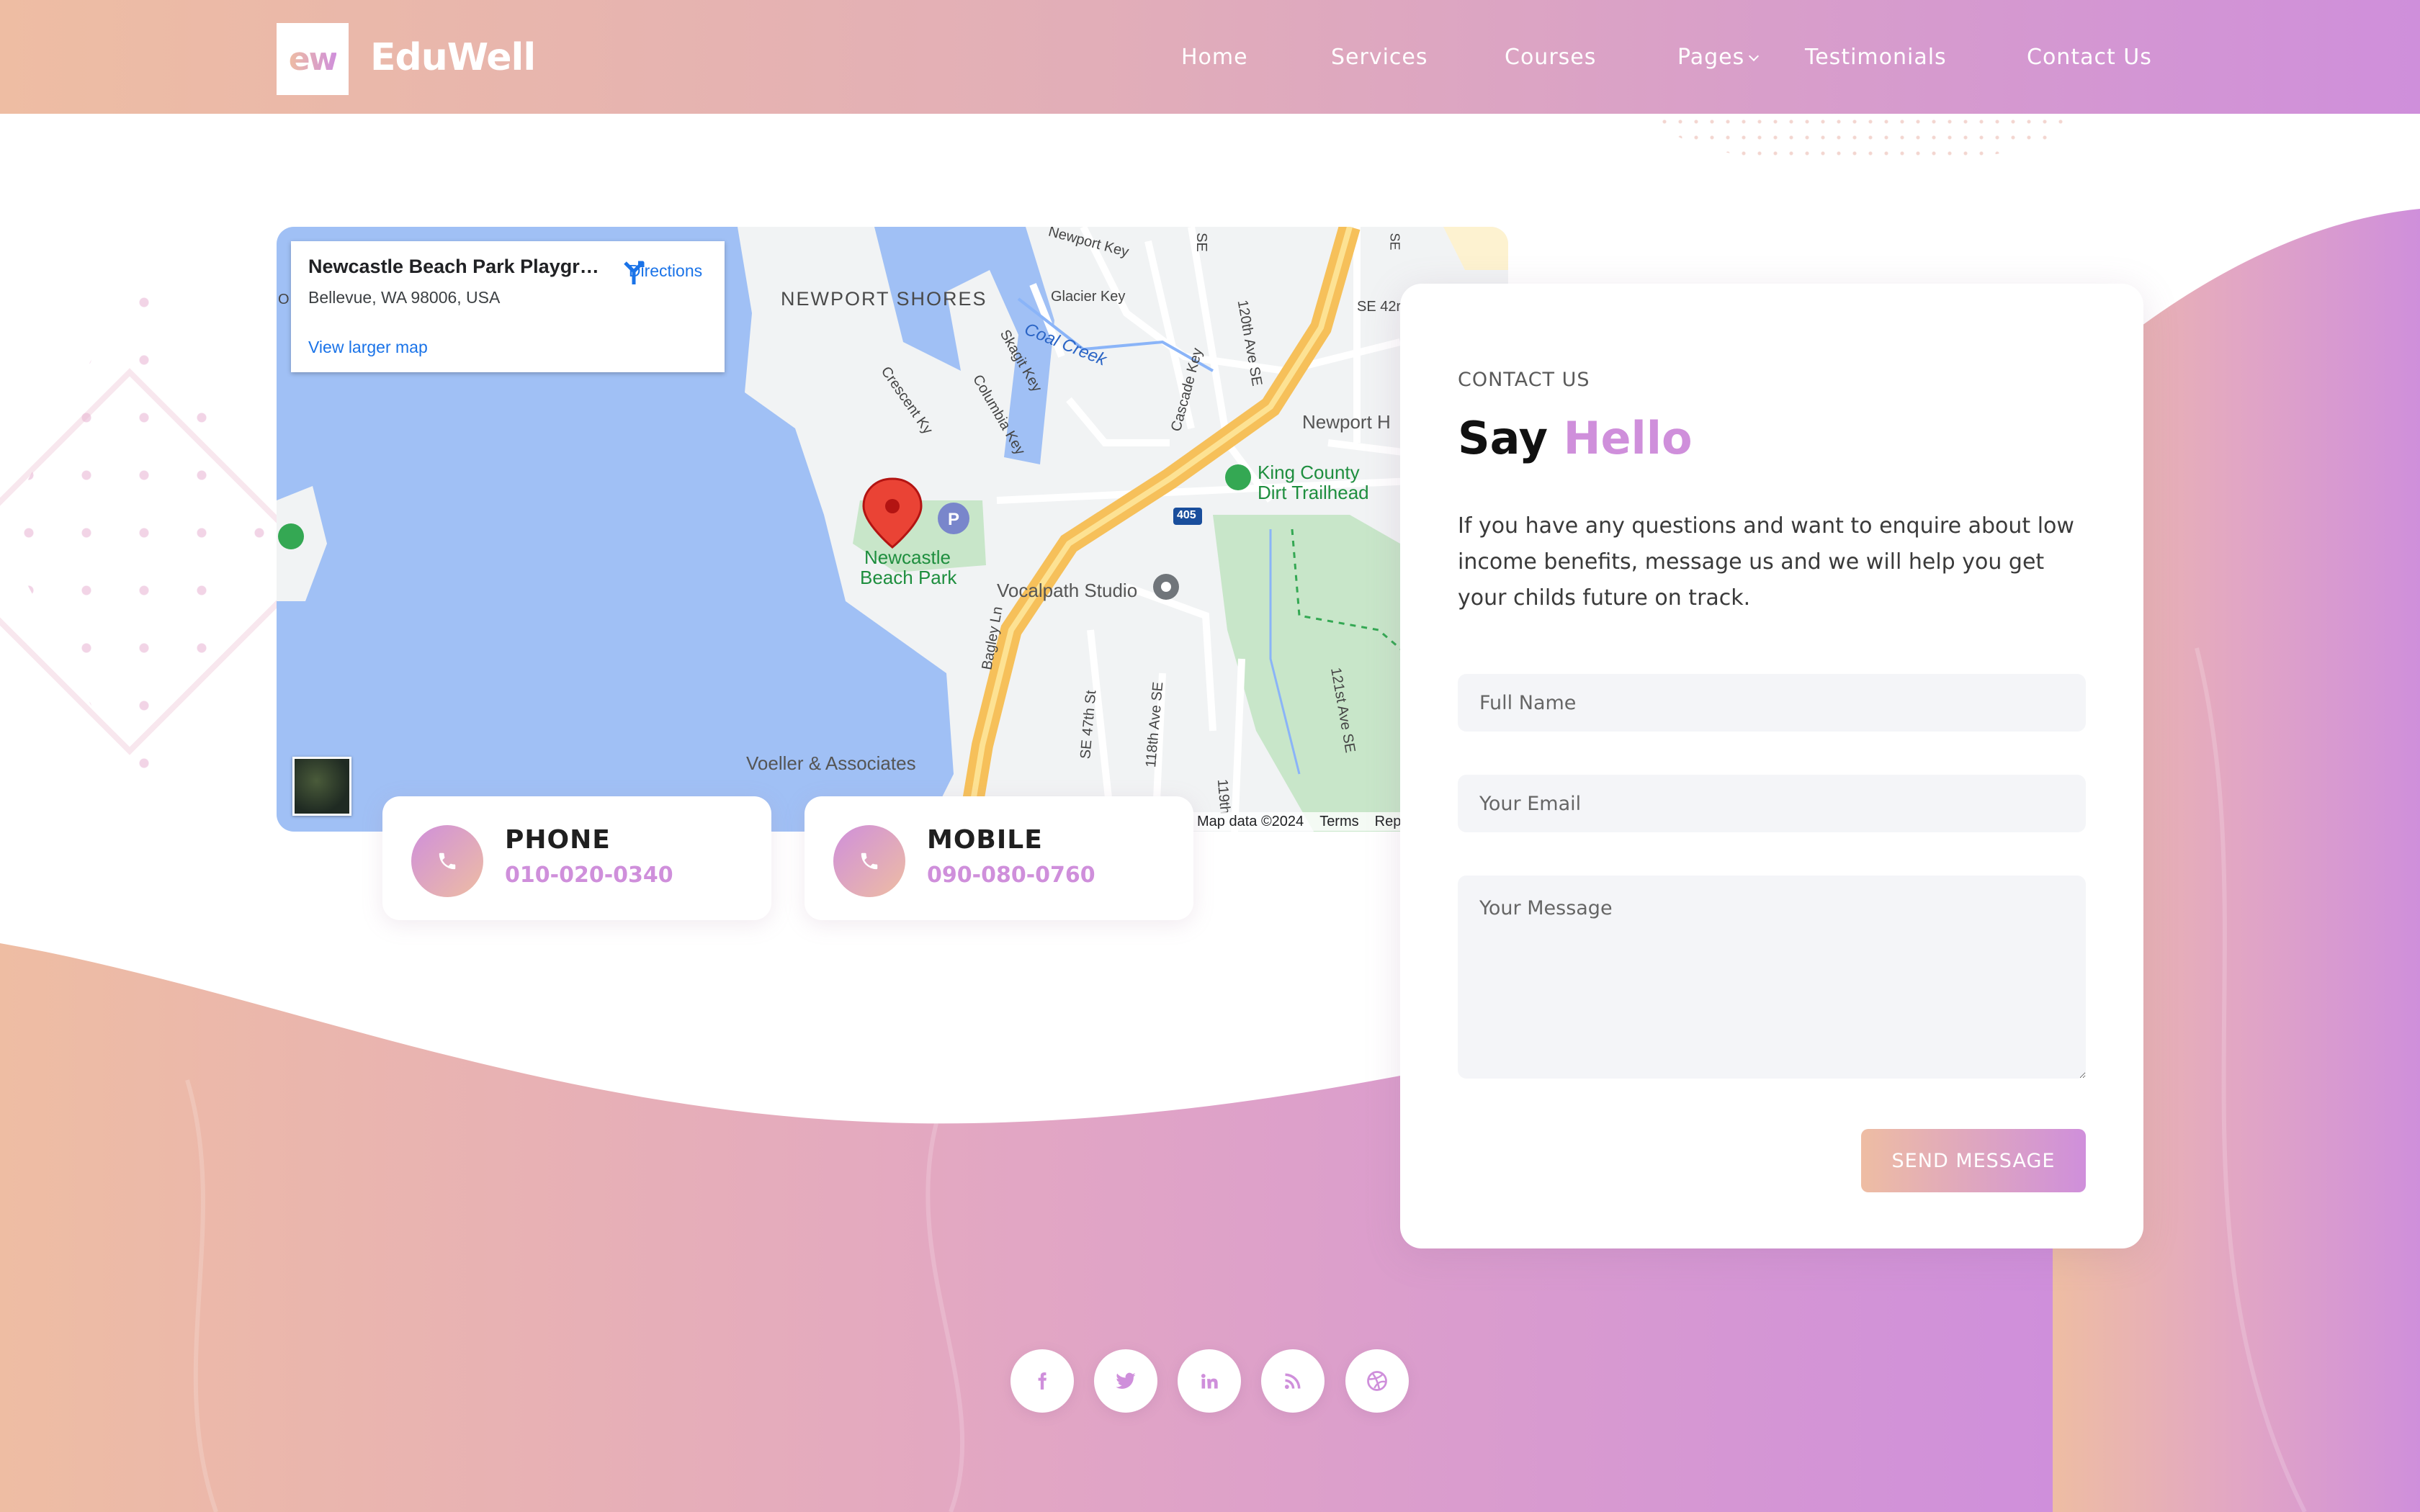  Describe the element at coordinates (404, 297) in the screenshot. I see `map-place-address: Bellevue, WA 98006, USA` at that location.